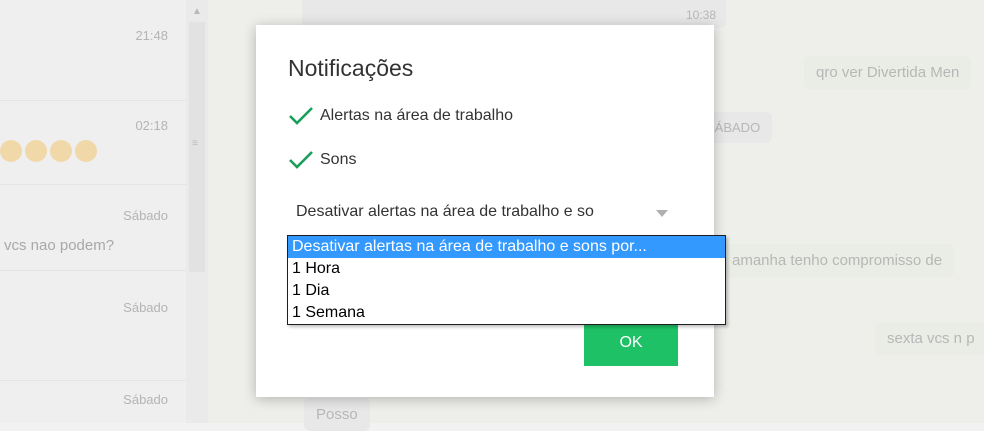 This screenshot has width=984, height=431. I want to click on message-bubble: qro ver Divertida Men, so click(888, 72).